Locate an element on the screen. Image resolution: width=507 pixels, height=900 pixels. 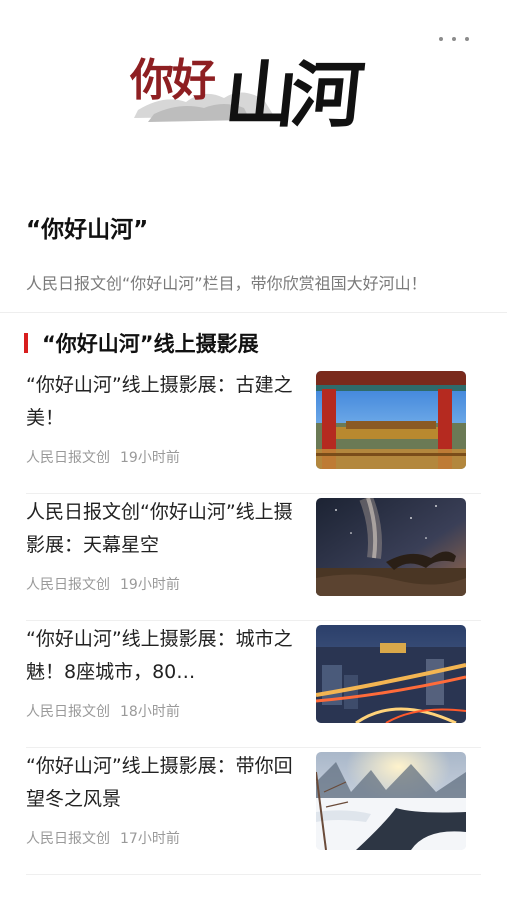
logo-text-red: 你好 is located at coordinates (173, 80).